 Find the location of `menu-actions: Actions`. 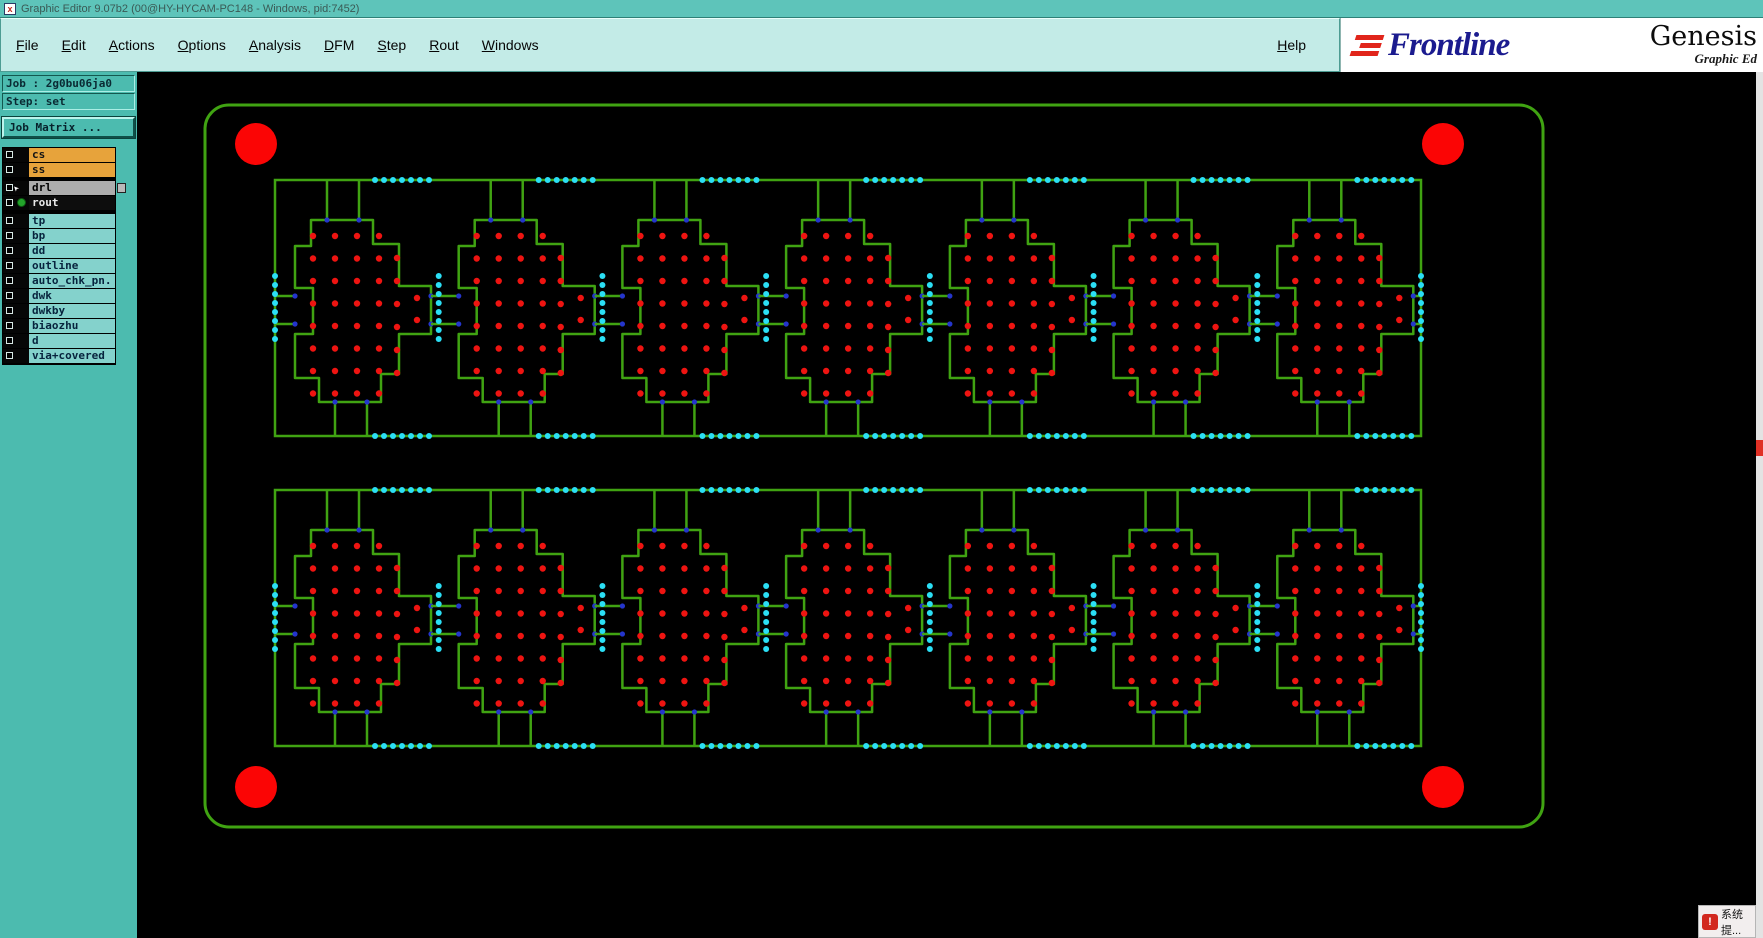

menu-actions: Actions is located at coordinates (132, 45).